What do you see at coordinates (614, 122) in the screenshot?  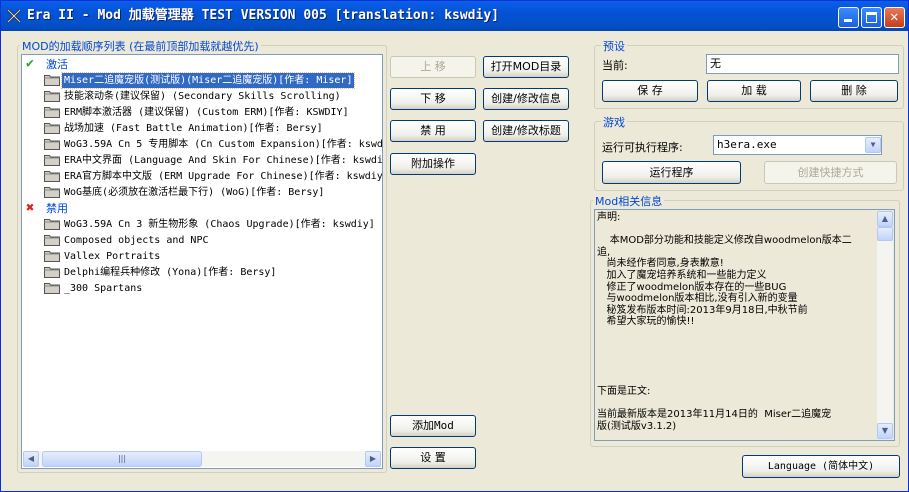 I see `game-group-label: 游戏` at bounding box center [614, 122].